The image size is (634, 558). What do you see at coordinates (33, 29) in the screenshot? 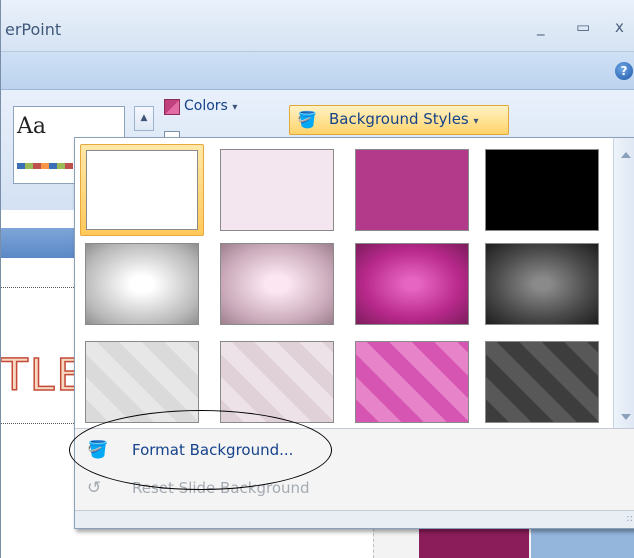
I see `app-title: erPoint` at bounding box center [33, 29].